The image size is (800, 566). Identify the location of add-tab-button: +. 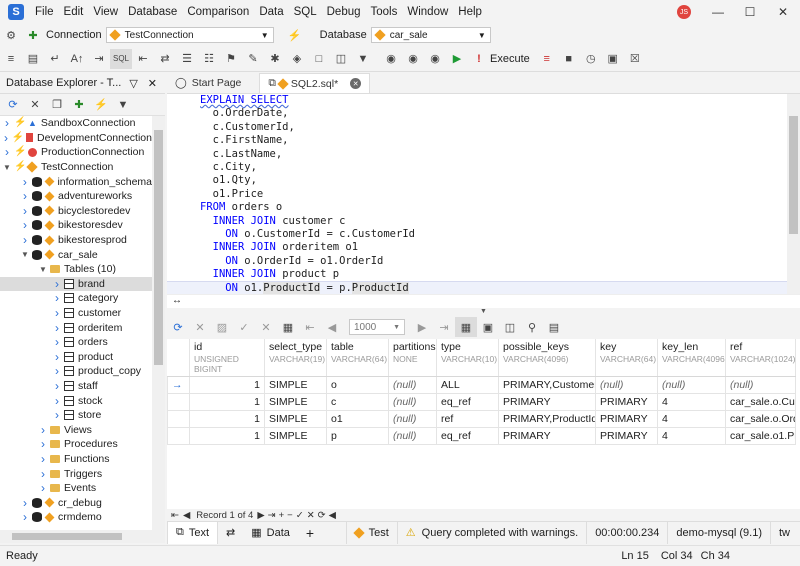
(310, 533).